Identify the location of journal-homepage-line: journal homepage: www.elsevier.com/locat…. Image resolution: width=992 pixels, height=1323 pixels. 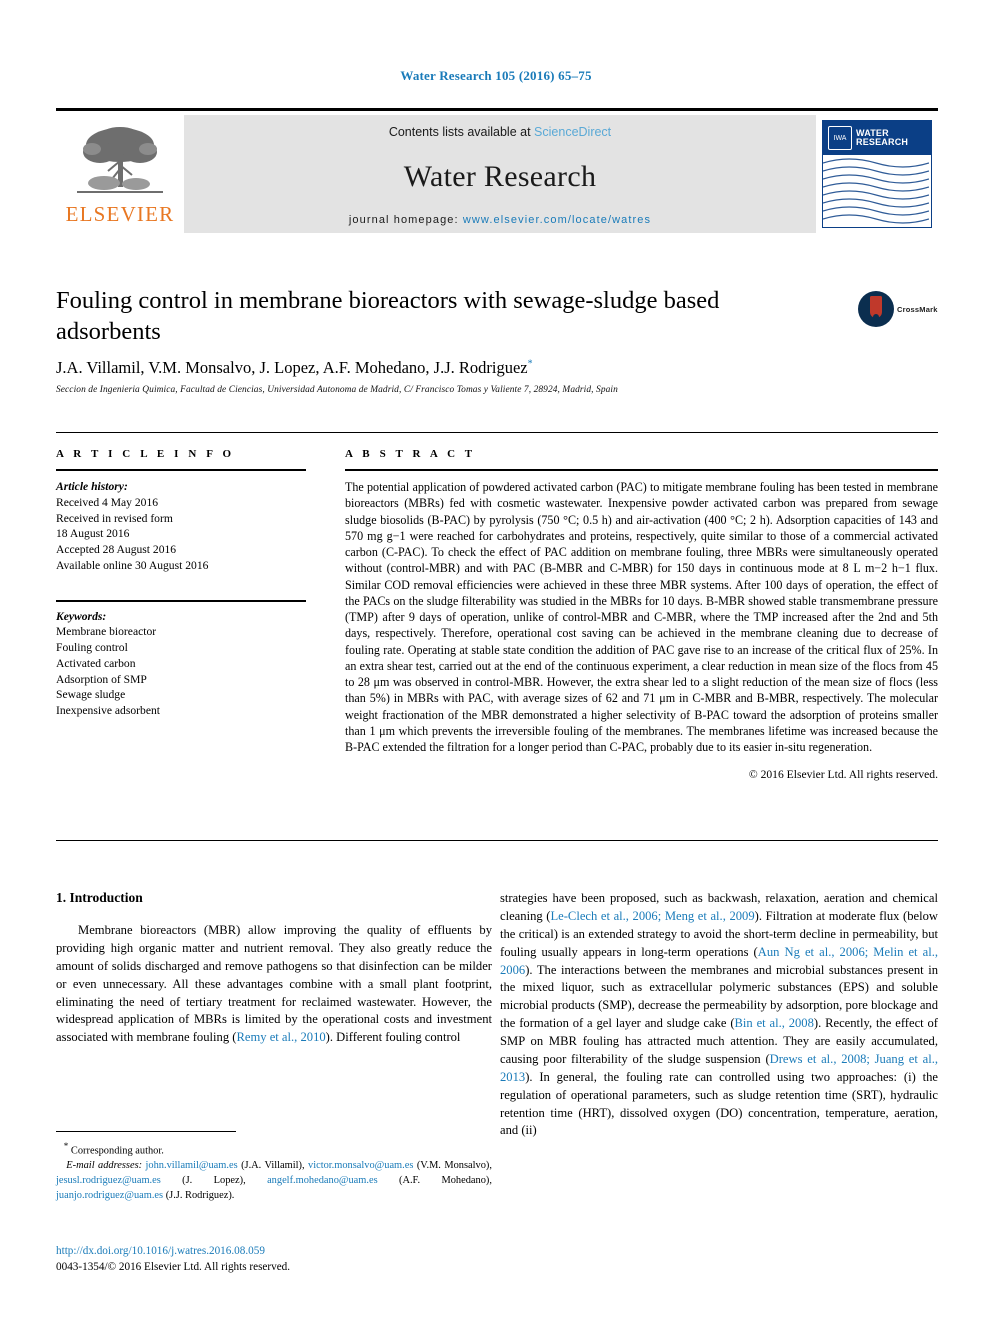
(500, 220).